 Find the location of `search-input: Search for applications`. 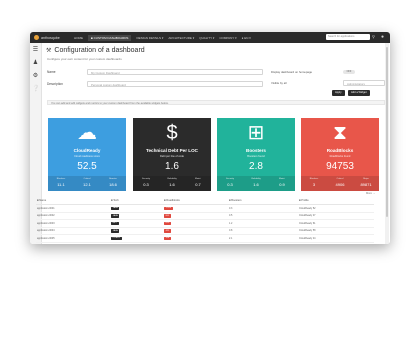

search-input: Search for applications is located at coordinates (348, 37).